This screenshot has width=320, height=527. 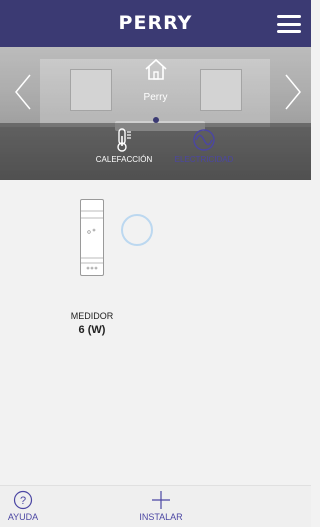 What do you see at coordinates (92, 330) in the screenshot?
I see `device-value: 6 (W)` at bounding box center [92, 330].